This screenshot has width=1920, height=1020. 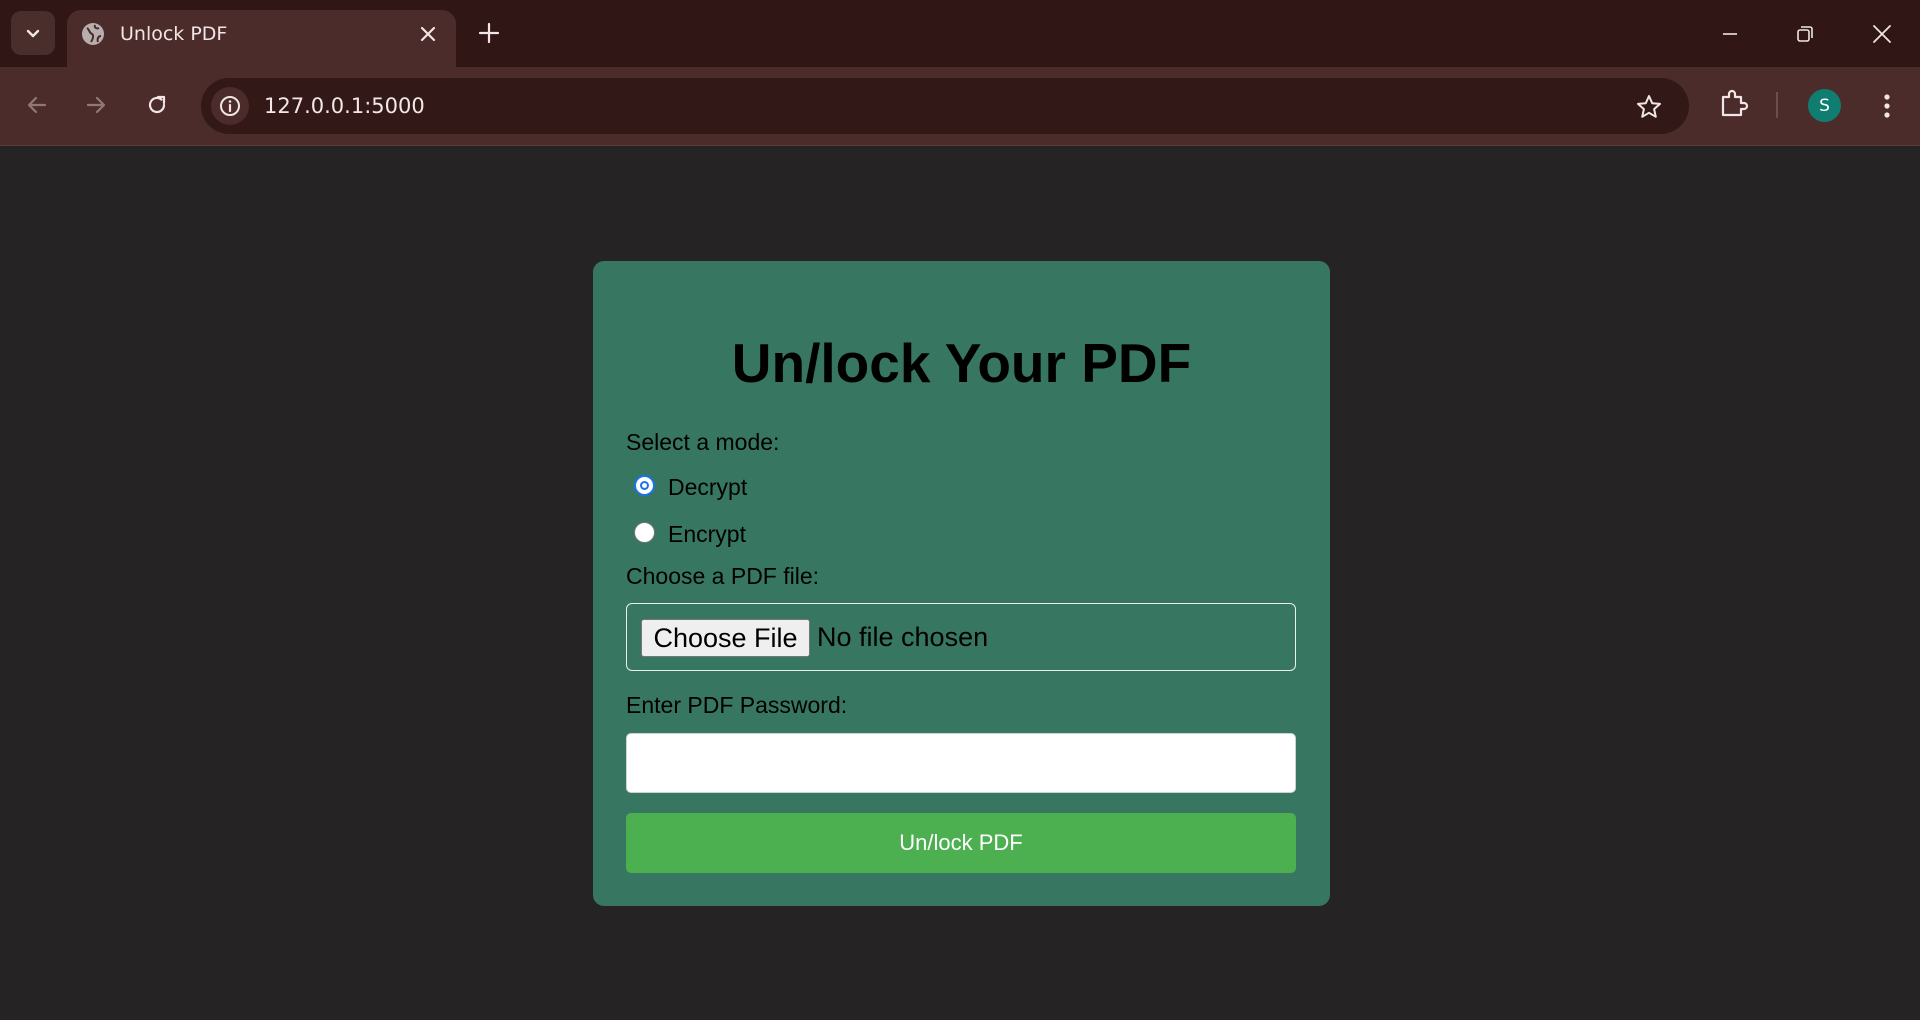 What do you see at coordinates (961, 763) in the screenshot?
I see `password-input` at bounding box center [961, 763].